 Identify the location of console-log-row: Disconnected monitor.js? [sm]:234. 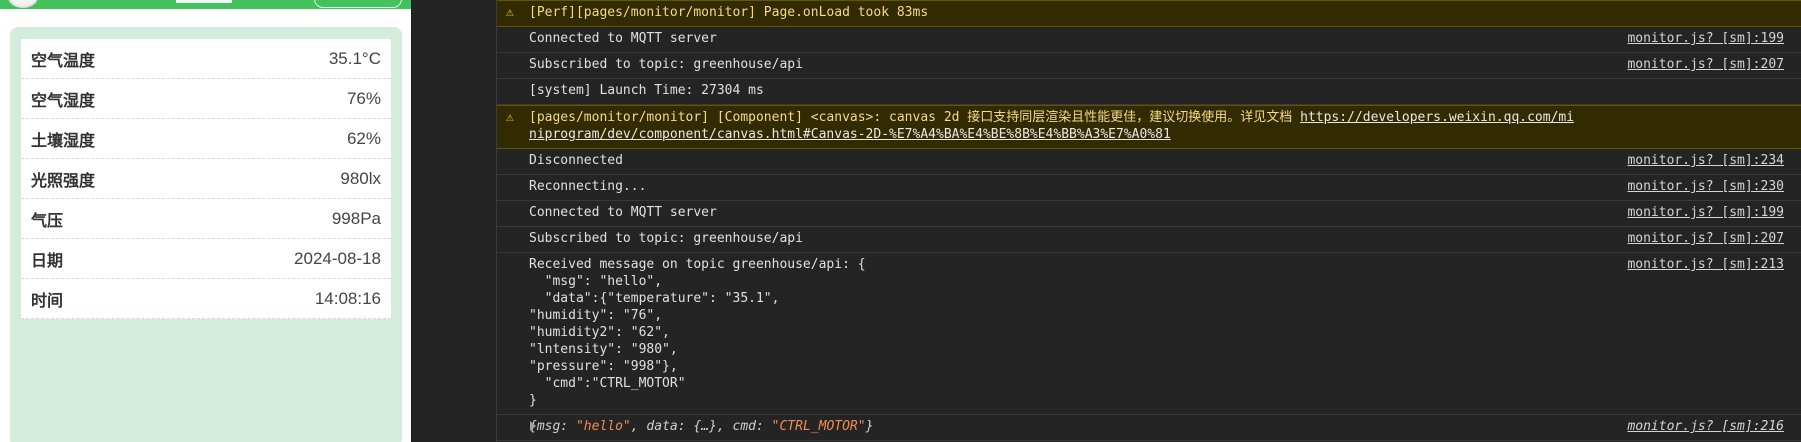
(1149, 162).